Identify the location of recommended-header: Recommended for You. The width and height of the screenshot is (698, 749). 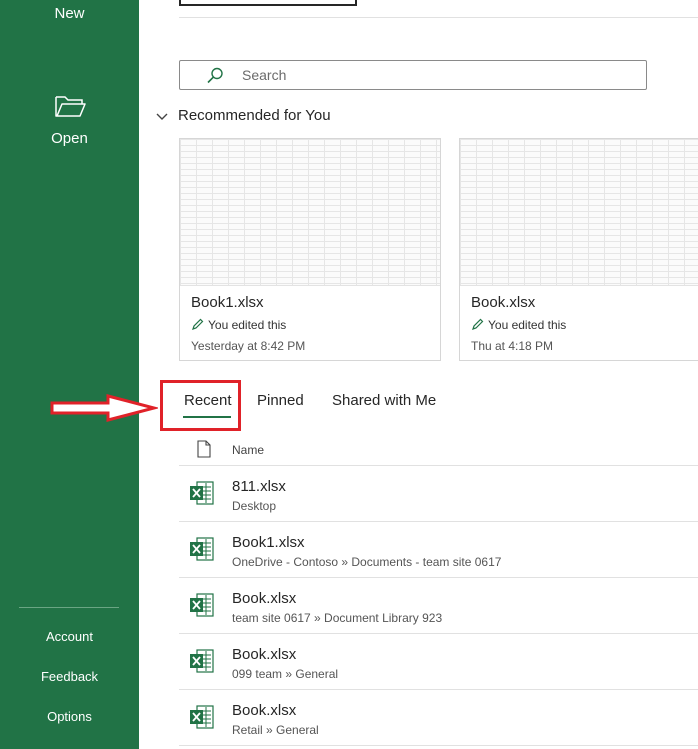
(243, 116).